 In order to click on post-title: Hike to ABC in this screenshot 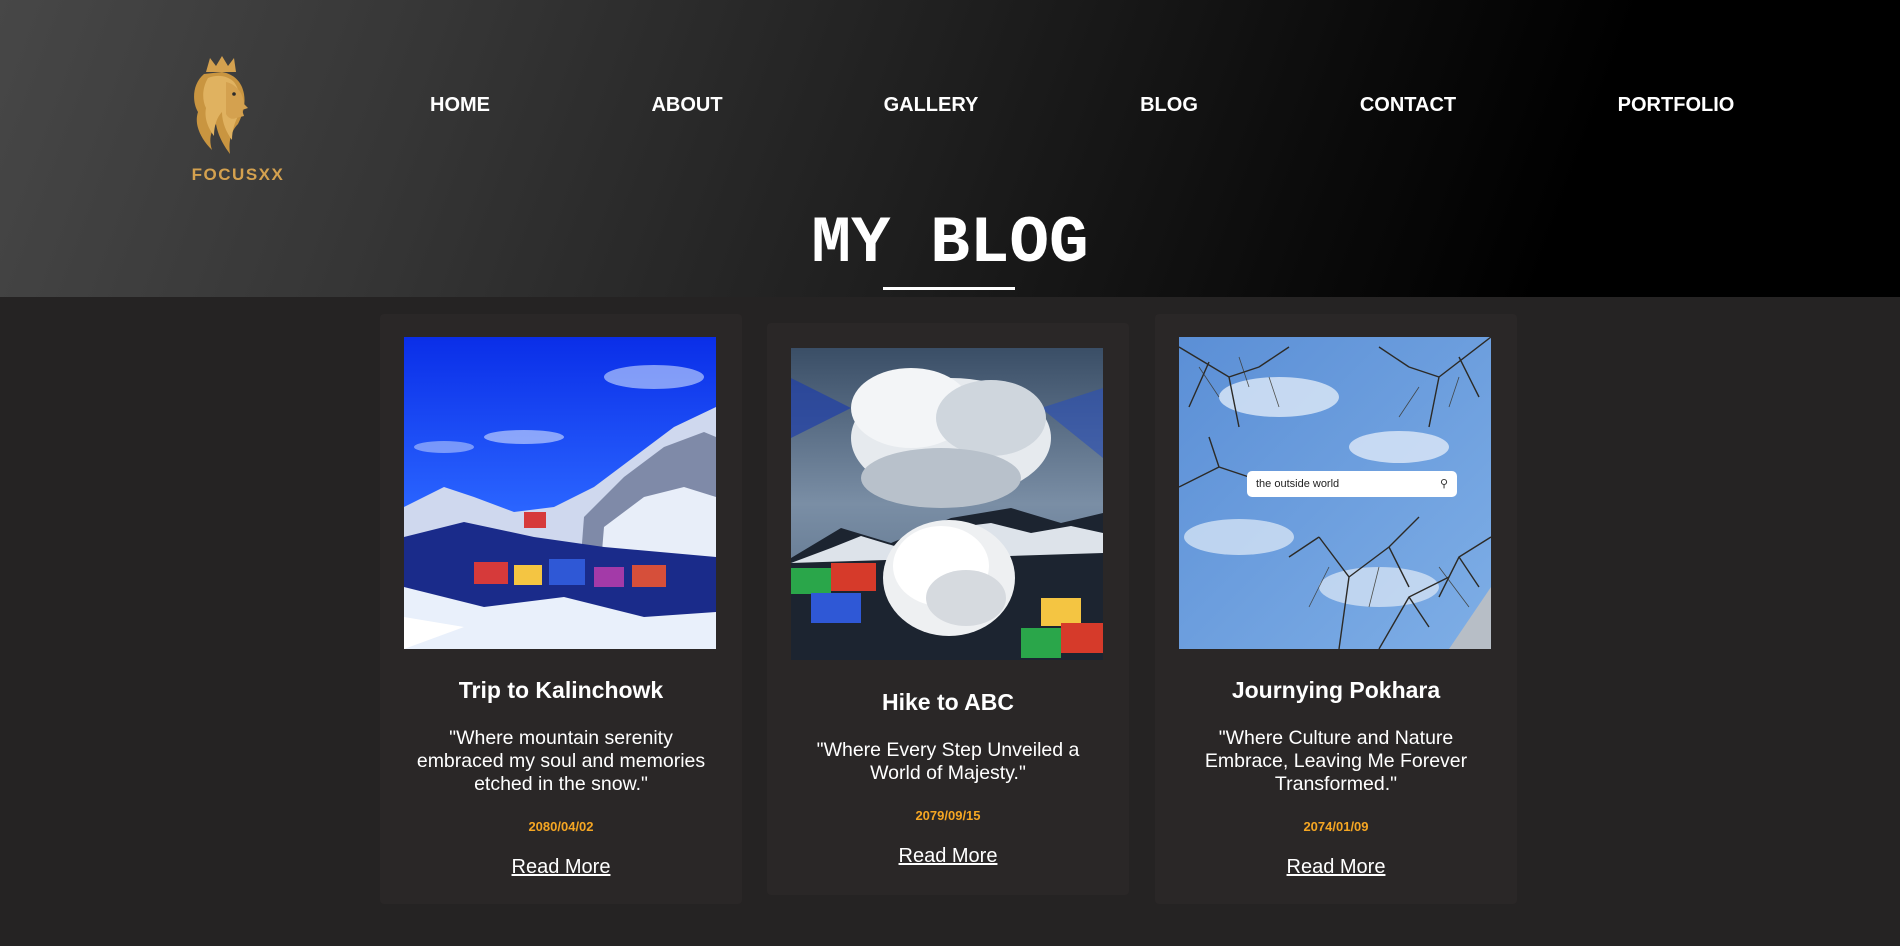, I will do `click(948, 702)`.